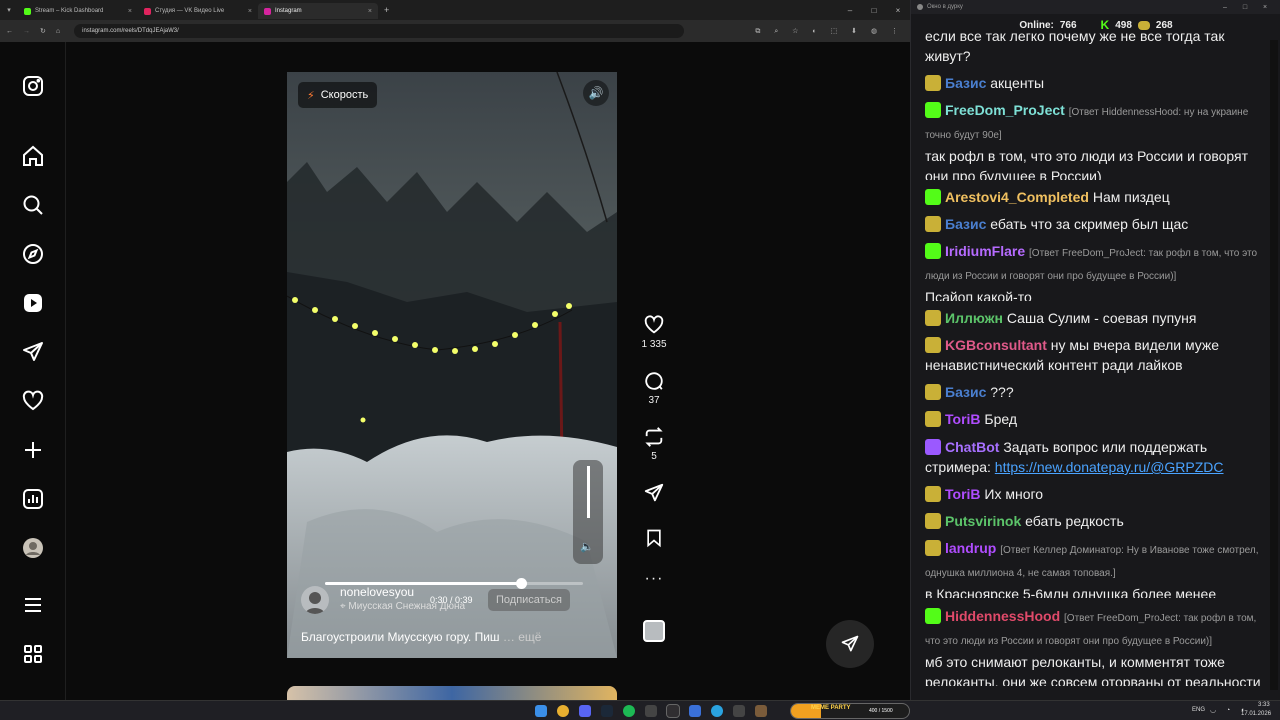 This screenshot has height=720, width=1280. What do you see at coordinates (33, 548) in the screenshot?
I see `profile-avatar` at bounding box center [33, 548].